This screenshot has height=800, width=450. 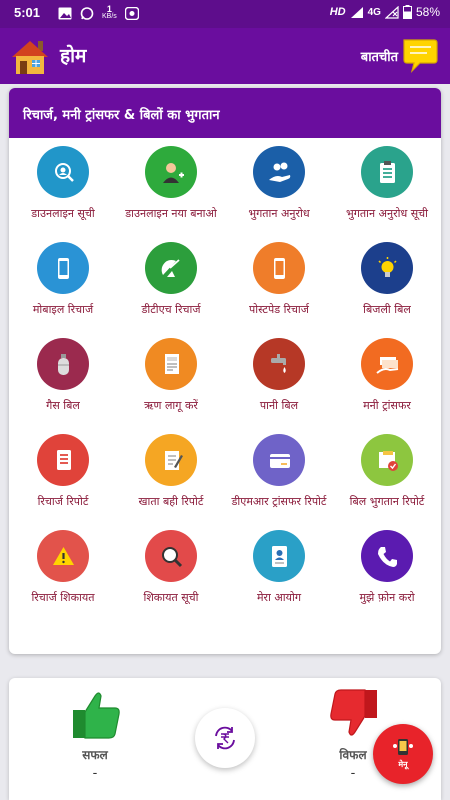 I want to click on signal-off-icon, so click(x=391, y=12).